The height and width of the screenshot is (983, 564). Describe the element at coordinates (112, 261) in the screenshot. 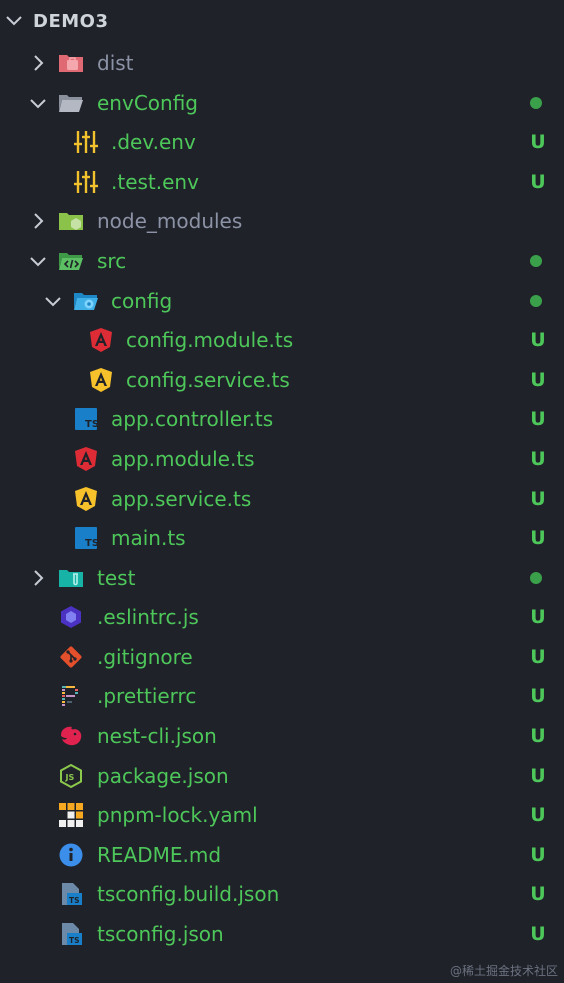

I see `tree-item-label: src` at that location.